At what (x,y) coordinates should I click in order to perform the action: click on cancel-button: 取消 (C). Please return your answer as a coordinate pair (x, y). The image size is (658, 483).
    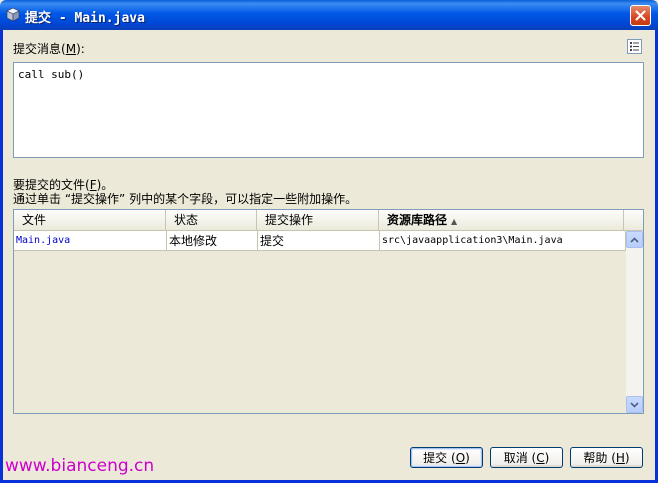
    Looking at the image, I should click on (526, 457).